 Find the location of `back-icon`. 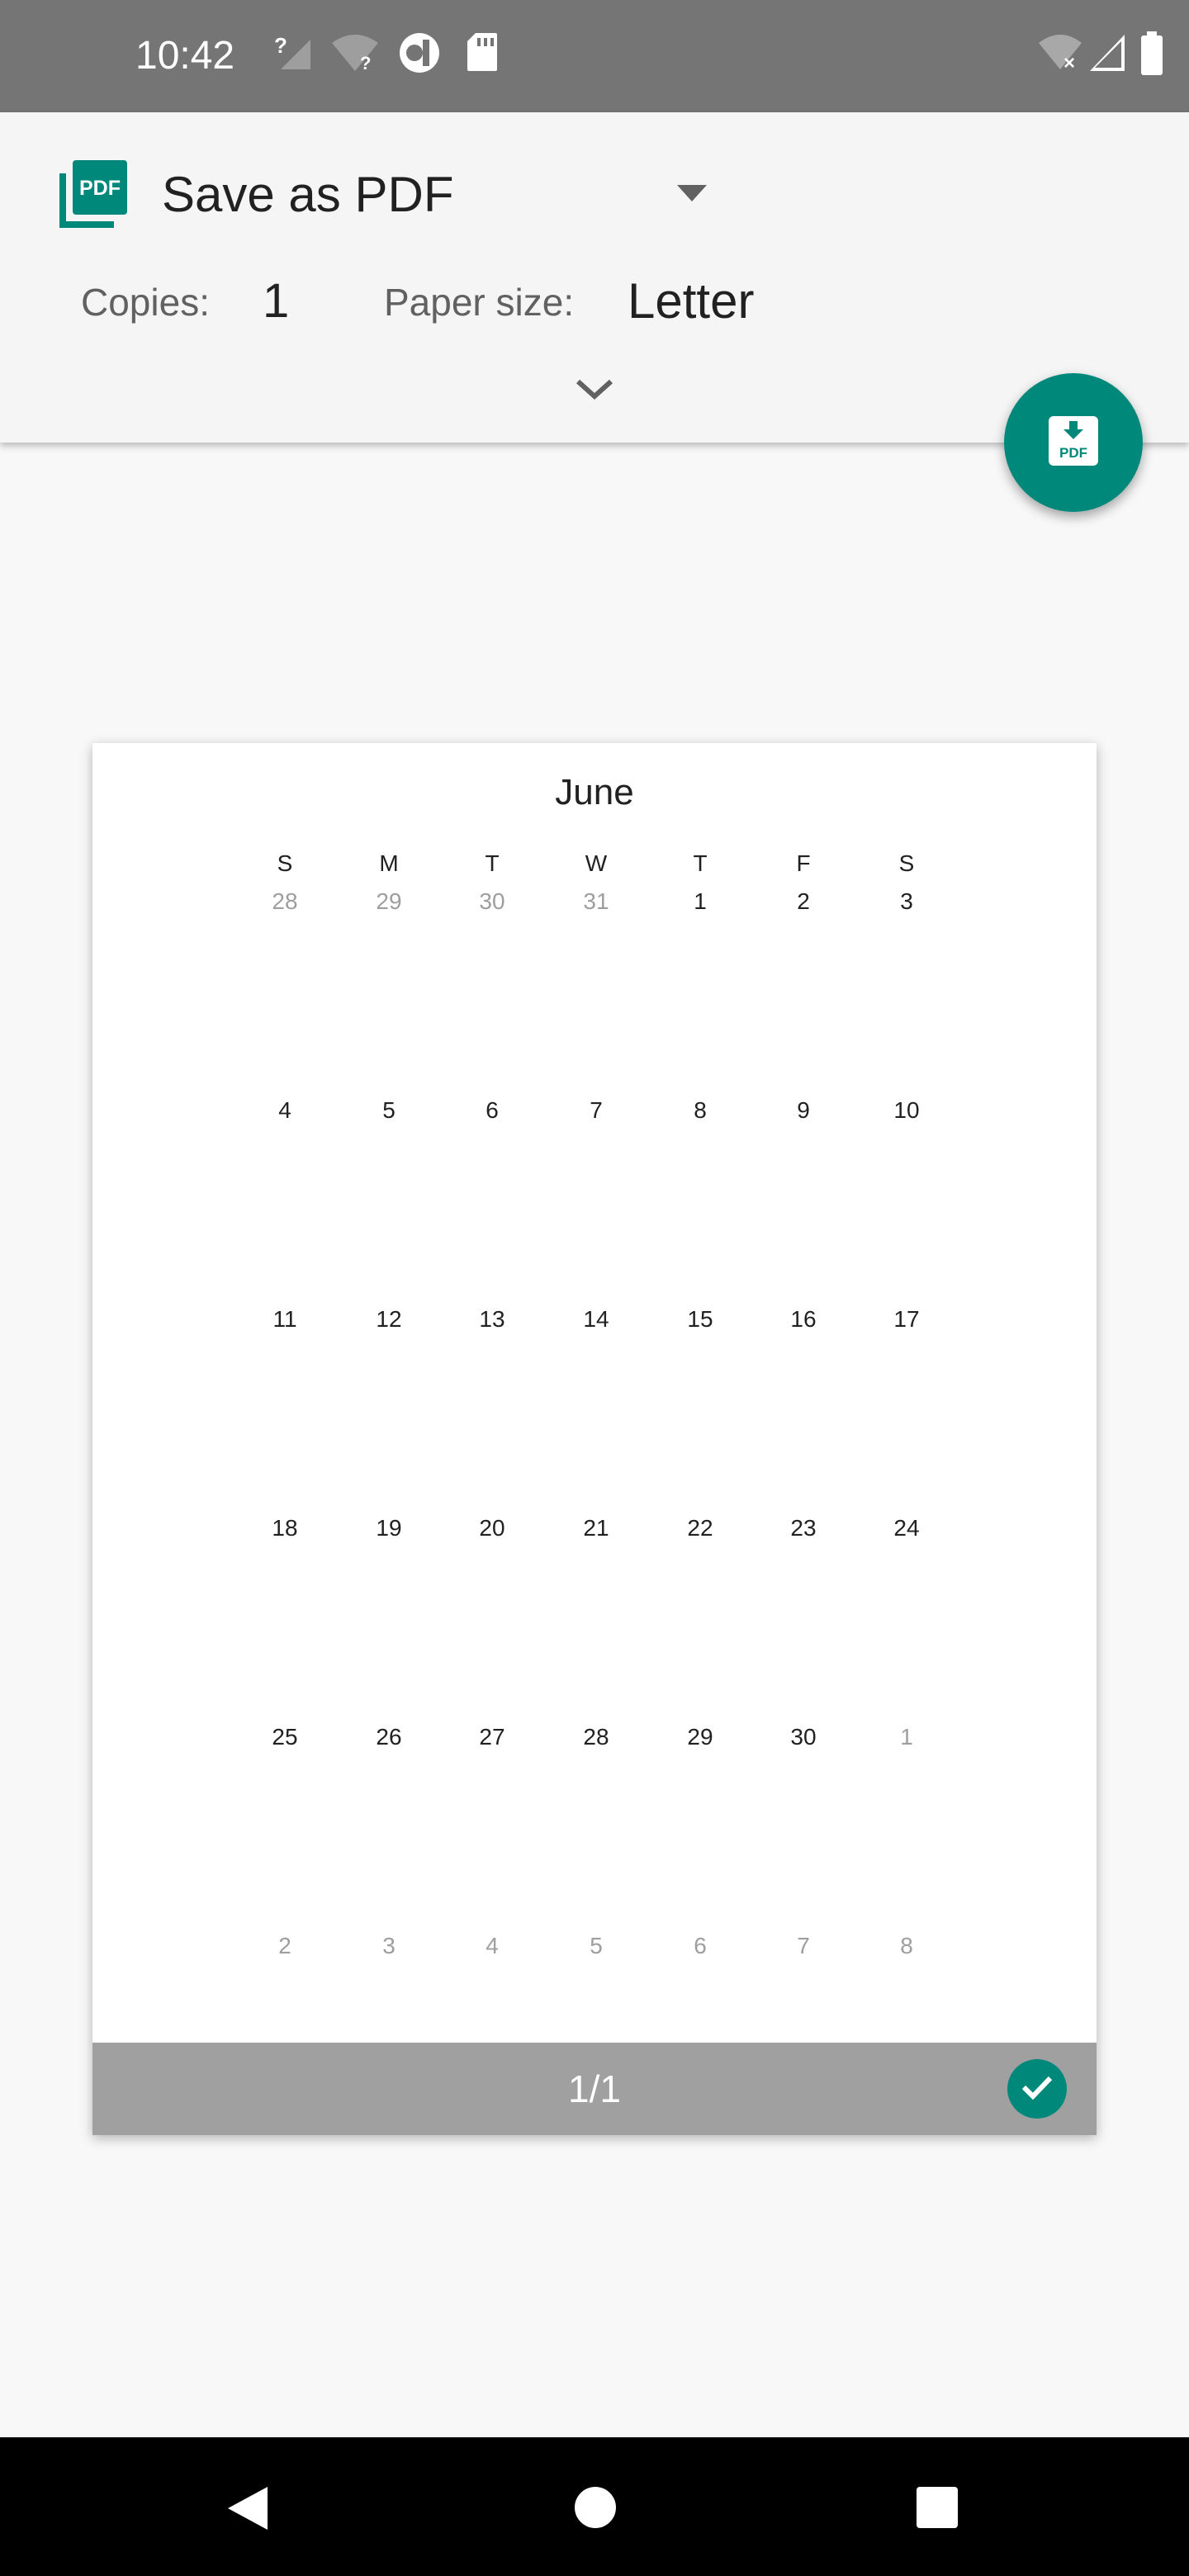

back-icon is located at coordinates (248, 2510).